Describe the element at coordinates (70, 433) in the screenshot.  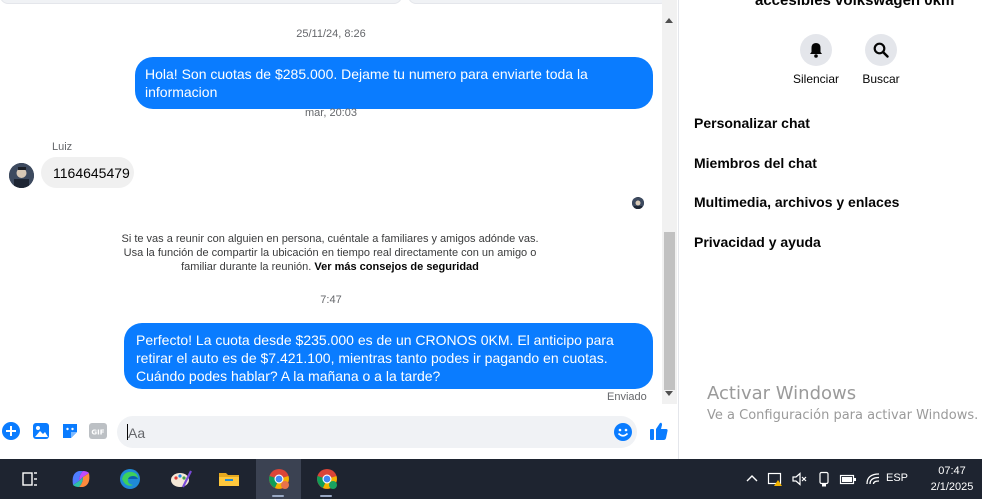
I see `sticker-icon` at that location.